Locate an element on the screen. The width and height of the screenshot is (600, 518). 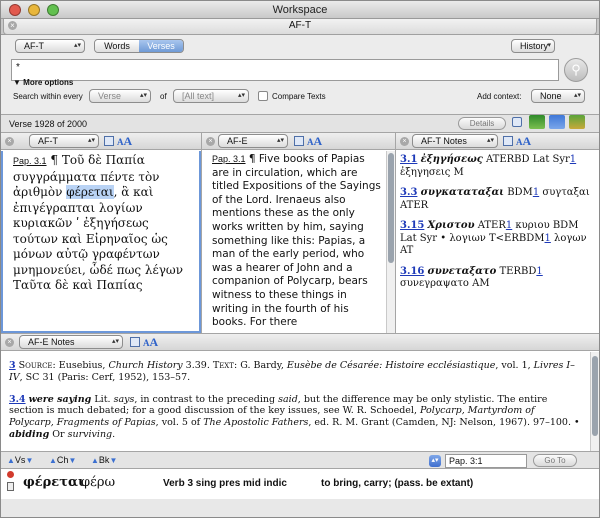
layout-icon is located at coordinates (517, 122).